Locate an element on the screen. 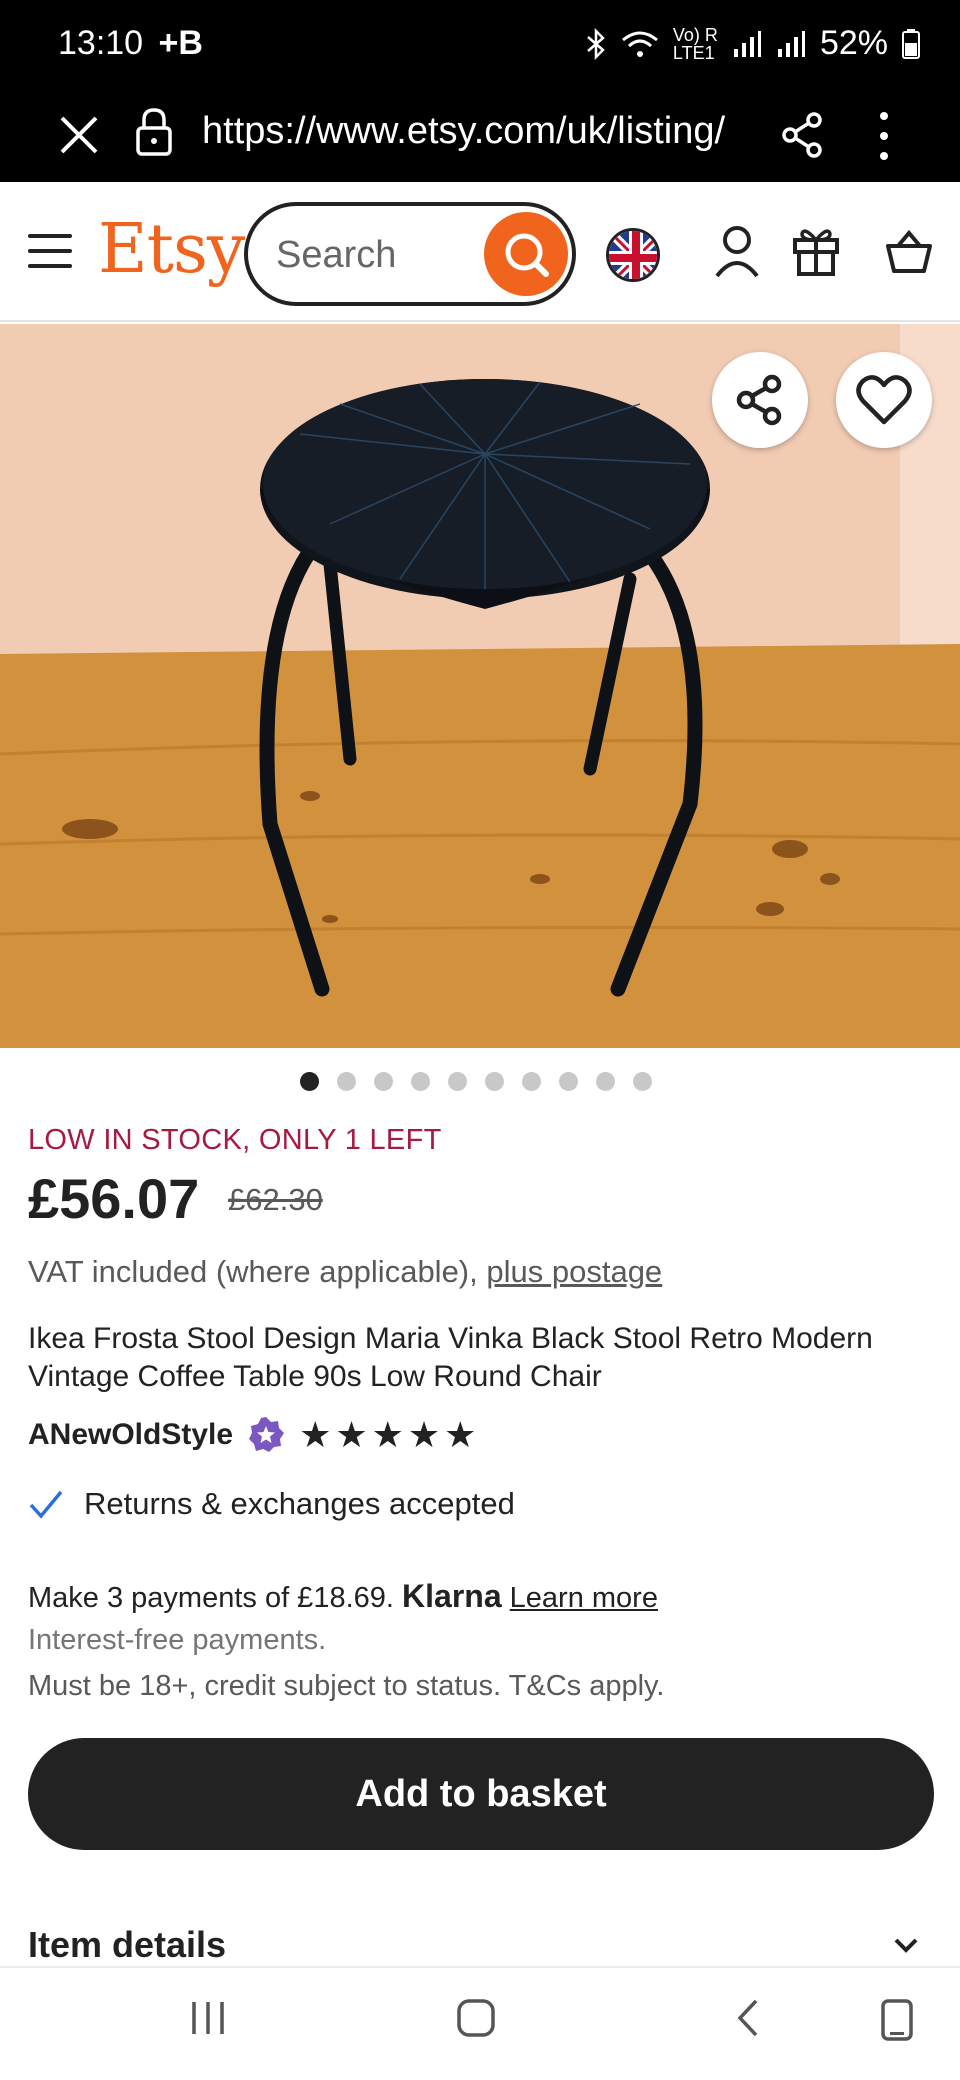 This screenshot has height=2080, width=960. interest-free-text: Interest-free payments. is located at coordinates (177, 1640).